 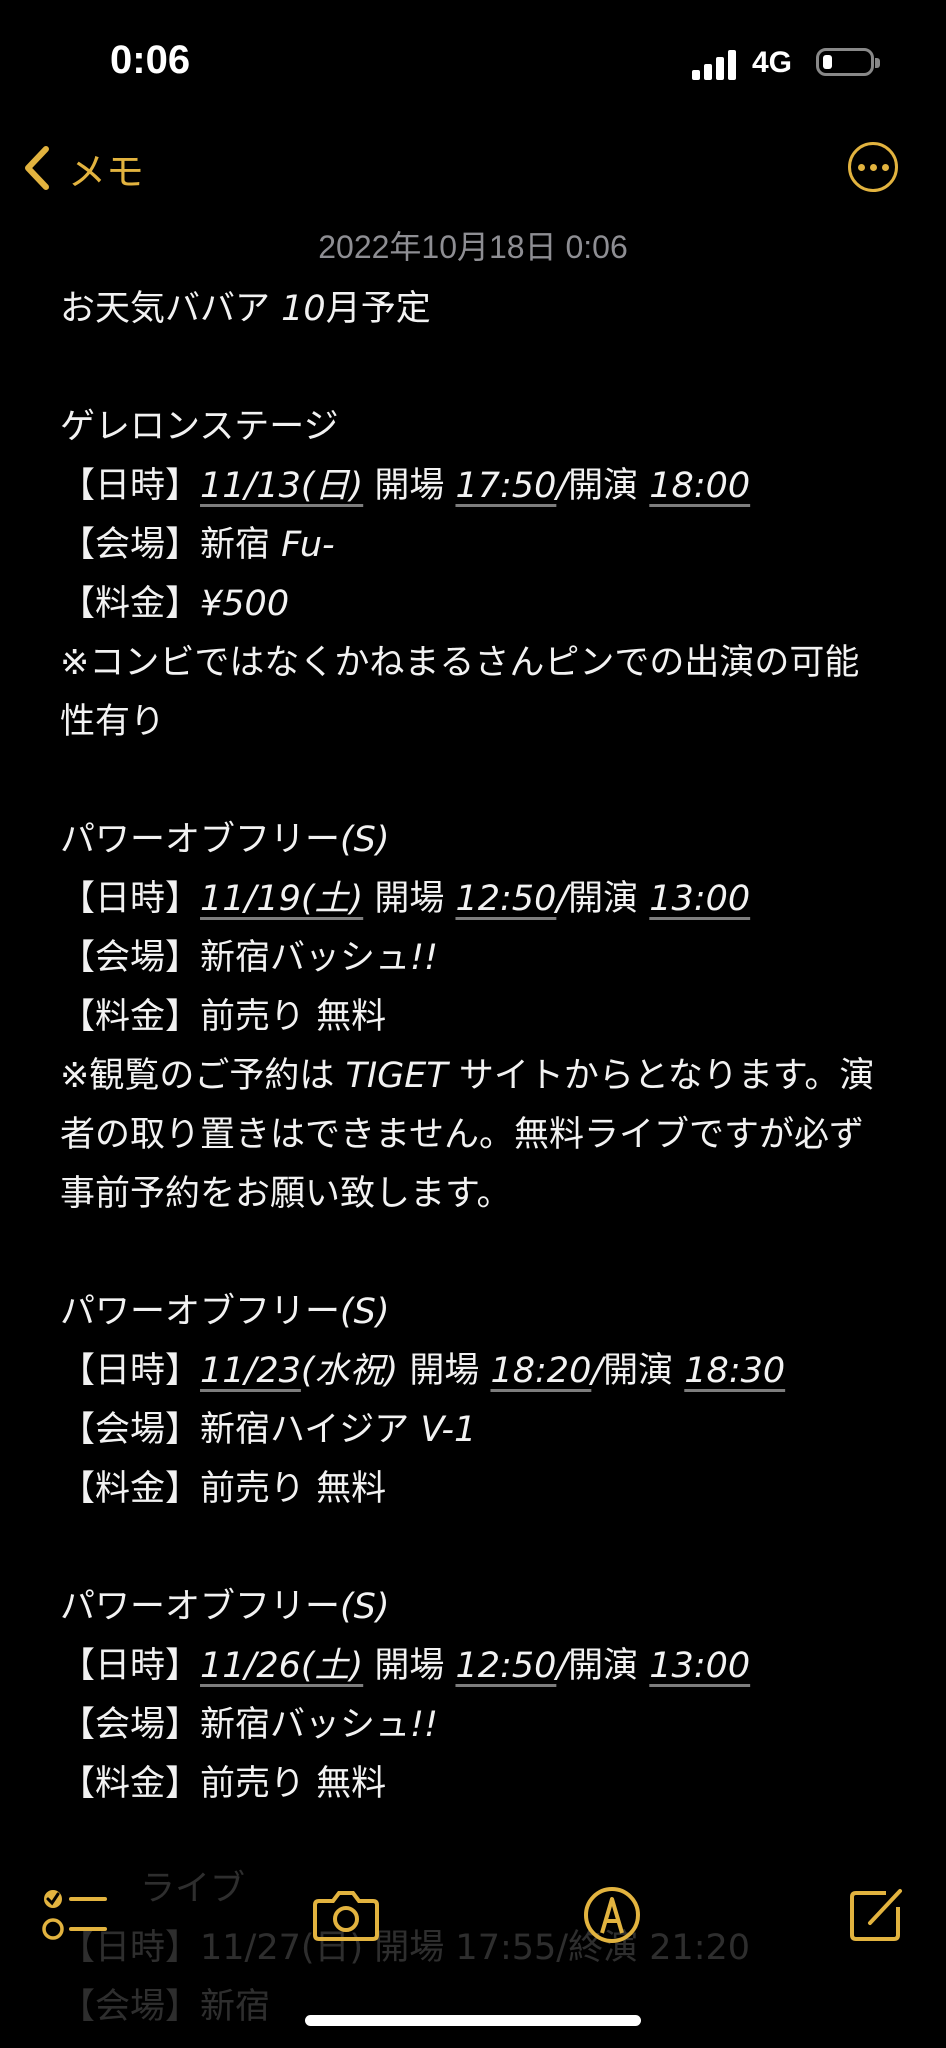 What do you see at coordinates (612, 1915) in the screenshot?
I see `markup-pen-icon` at bounding box center [612, 1915].